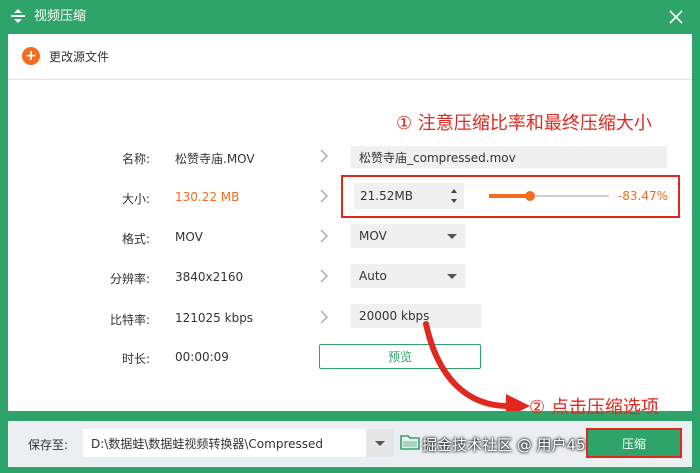 This screenshot has height=473, width=700. I want to click on path-dropdown-button, so click(380, 443).